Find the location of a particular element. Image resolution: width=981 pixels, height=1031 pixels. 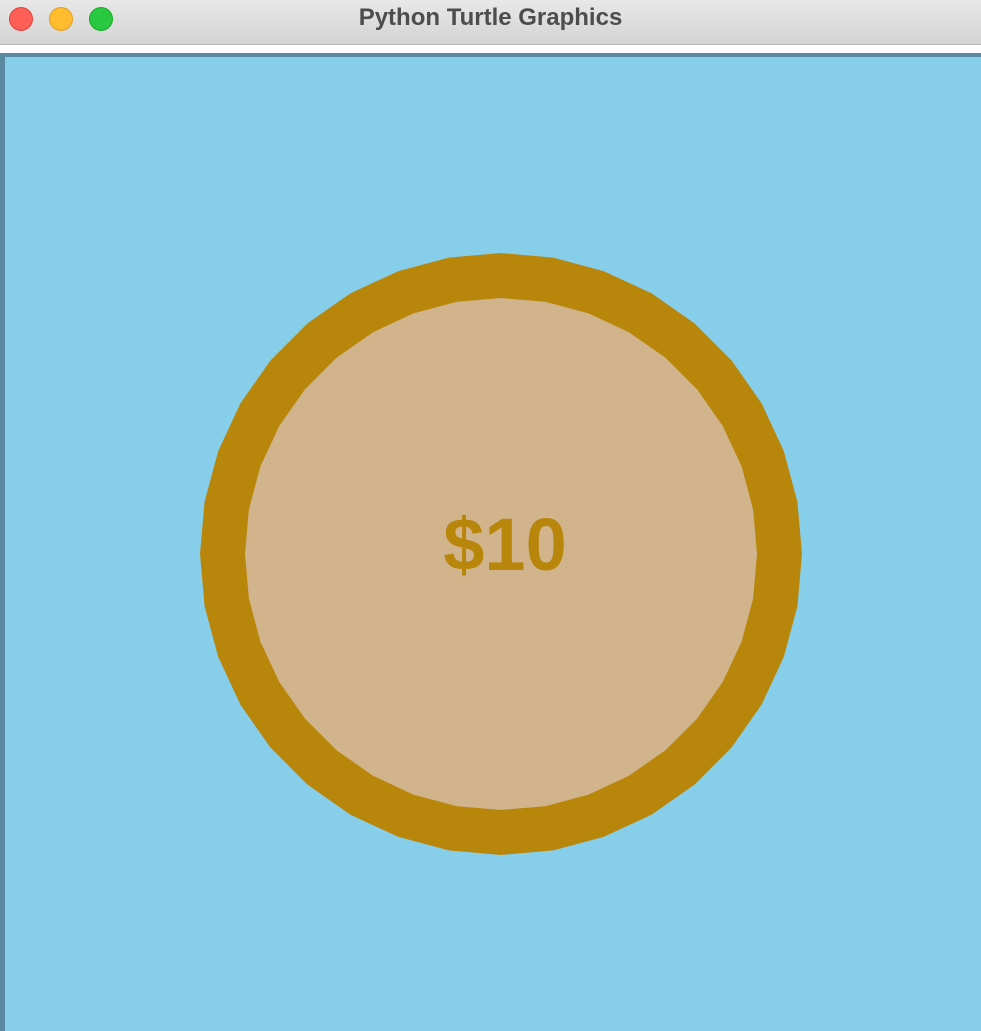

coin-value-label: $10 is located at coordinates (504, 544).